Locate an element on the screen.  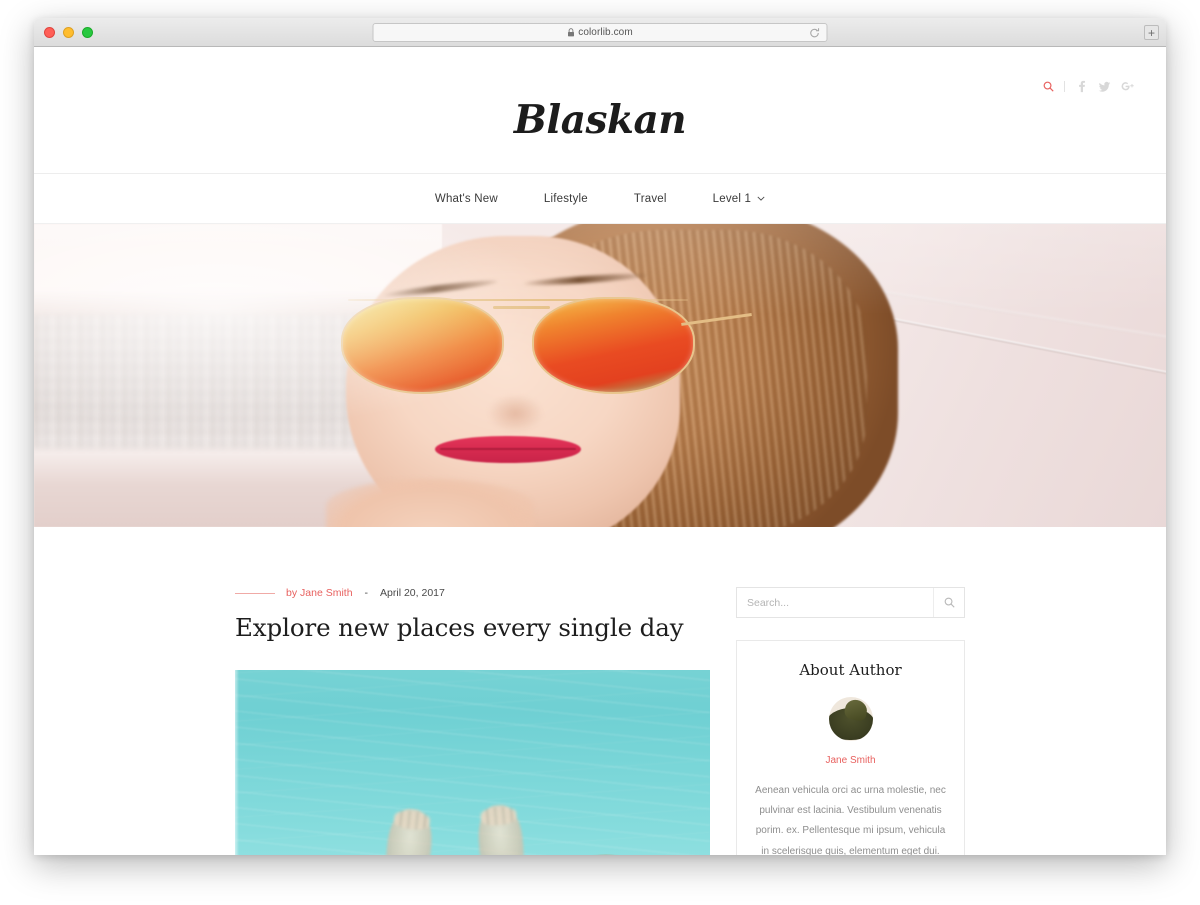
post-author-name: Jane Smith is located at coordinates (326, 593).